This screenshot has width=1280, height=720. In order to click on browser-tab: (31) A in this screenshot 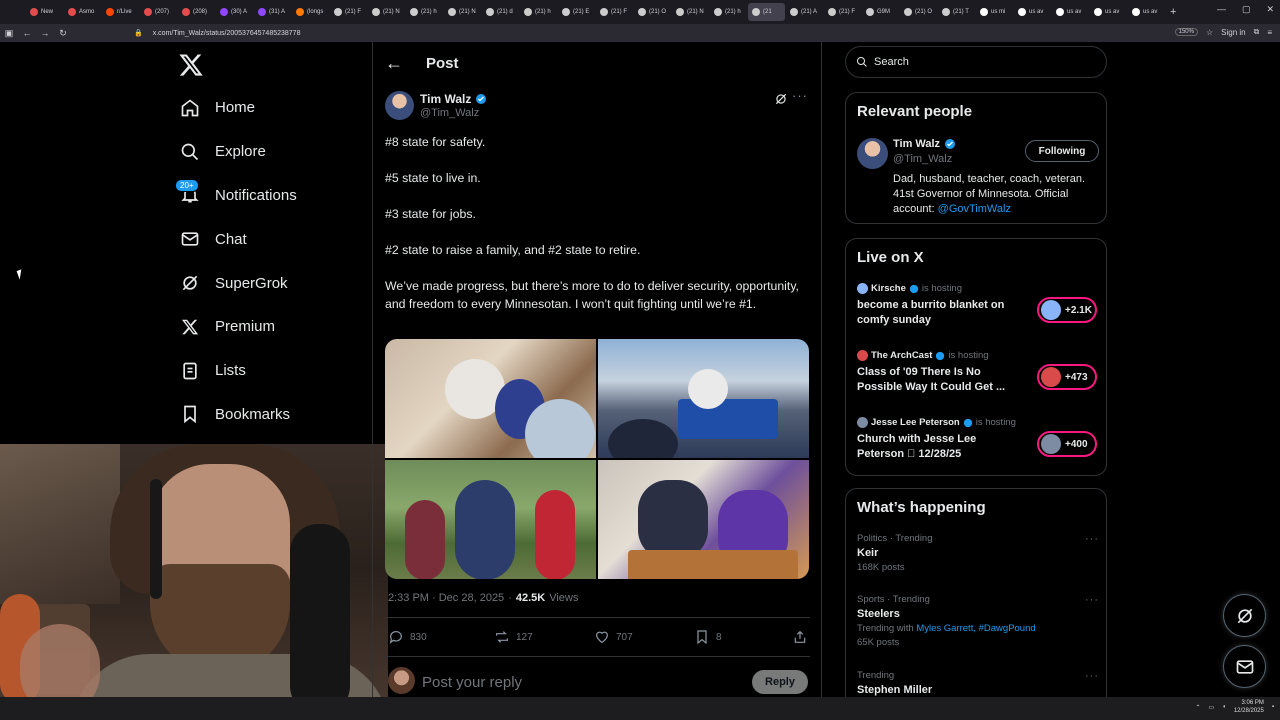, I will do `click(272, 12)`.